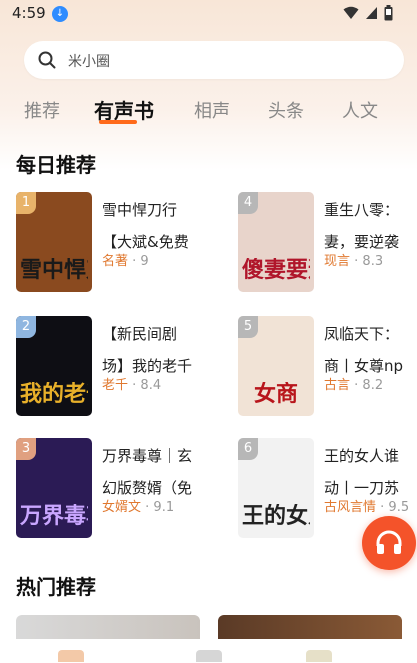 The height and width of the screenshot is (663, 417). Describe the element at coordinates (248, 203) in the screenshot. I see `rank-badge: 4` at that location.